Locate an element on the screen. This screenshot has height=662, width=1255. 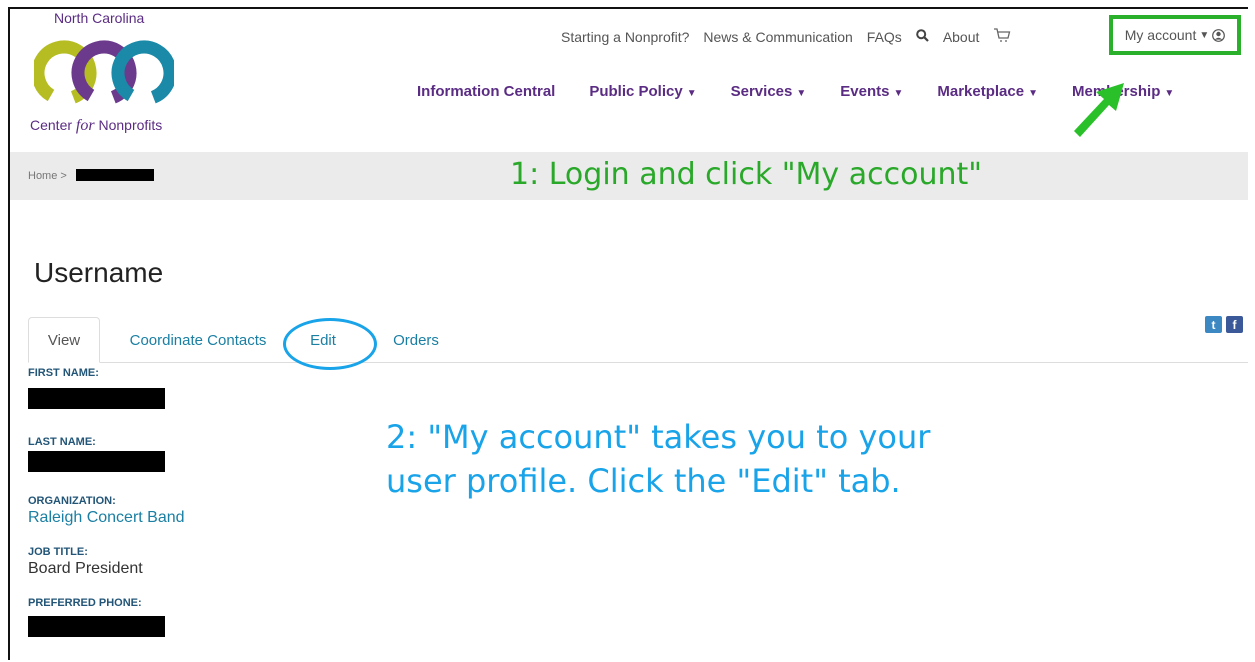
first-name-label: First name: is located at coordinates (63, 373).